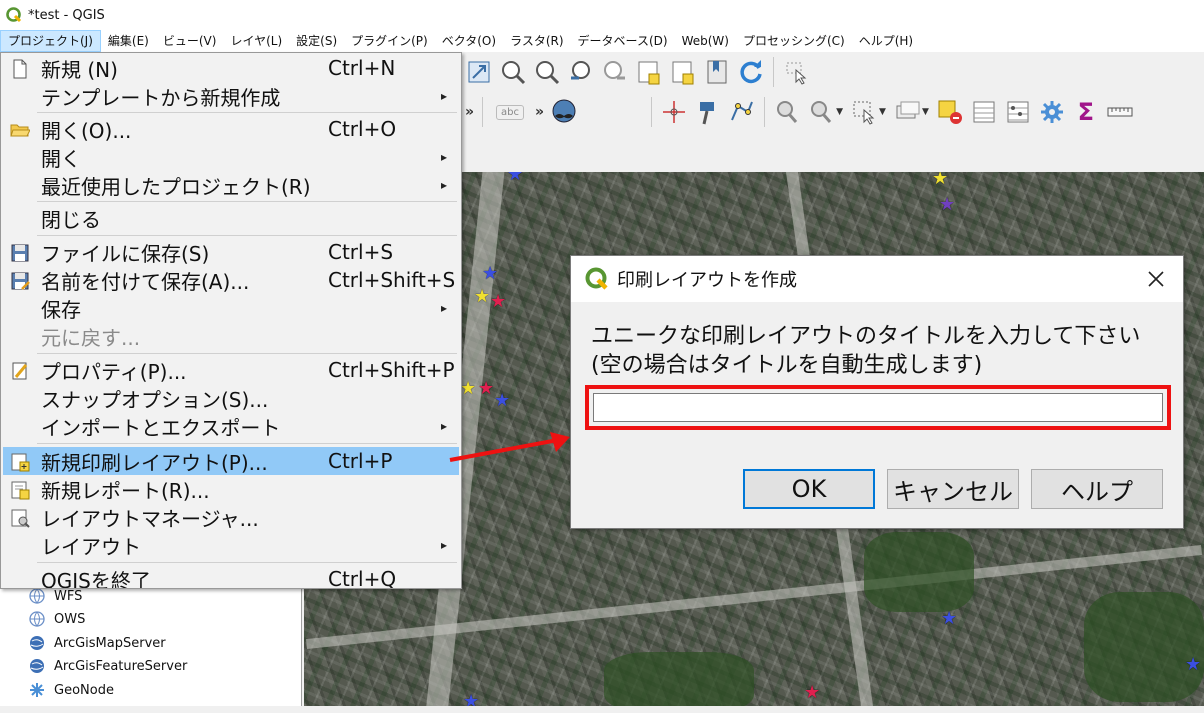 This screenshot has width=1204, height=713. I want to click on browser-item-arcgis-feature-server: ArcGisFeatureServer, so click(107, 666).